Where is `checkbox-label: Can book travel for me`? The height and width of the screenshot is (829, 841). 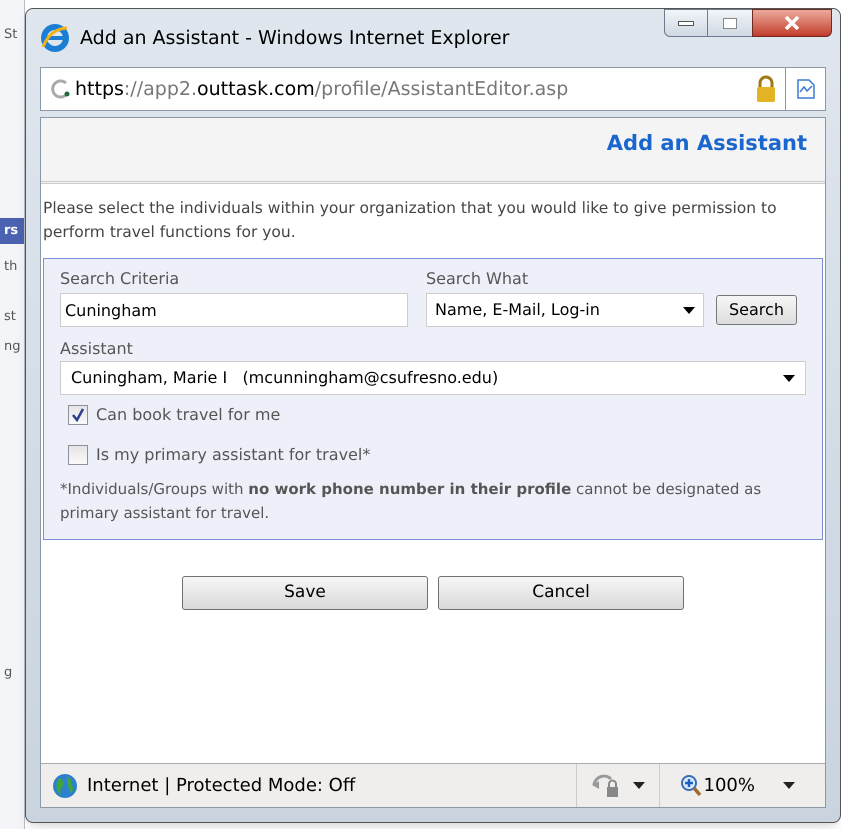
checkbox-label: Can book travel for me is located at coordinates (188, 415).